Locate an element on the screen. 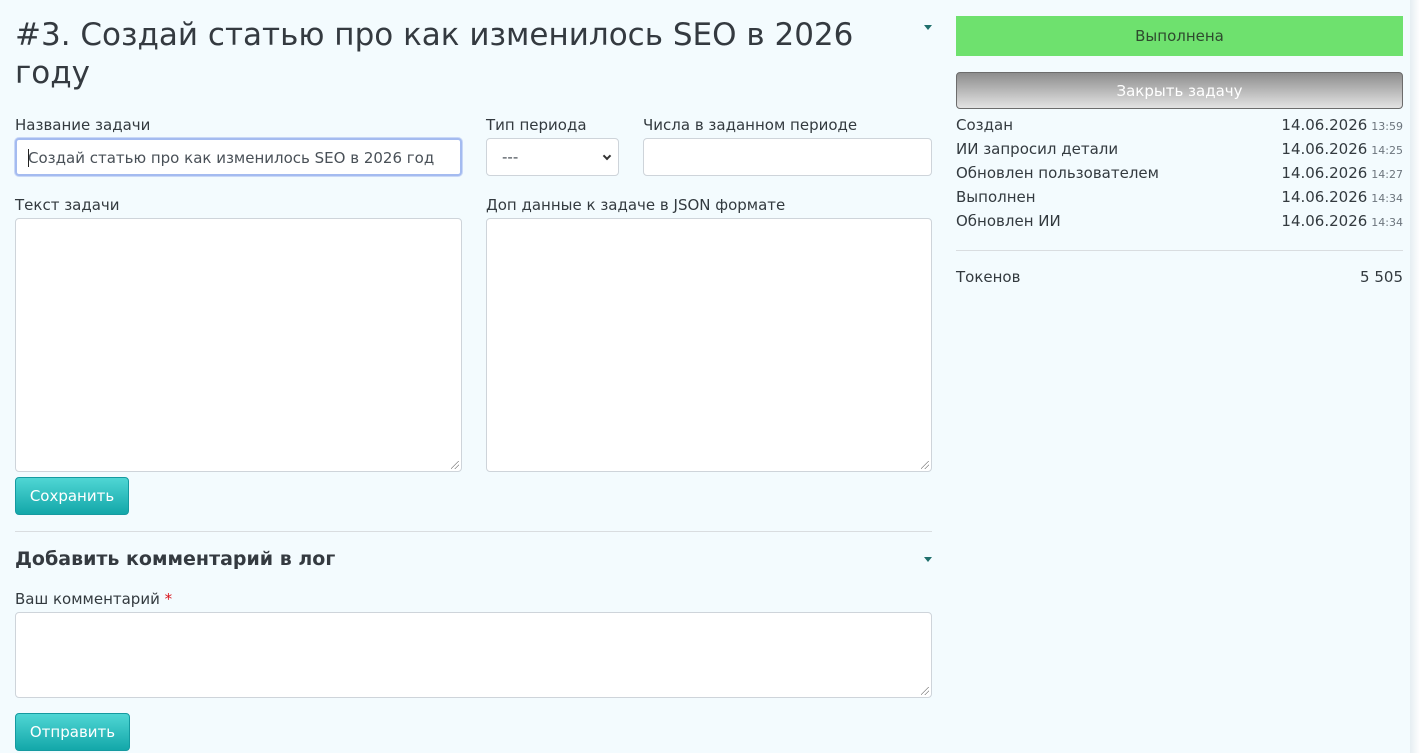 Image resolution: width=1420 pixels, height=753 pixels. history-datetime: 14.06.2026 13:59 is located at coordinates (1342, 125).